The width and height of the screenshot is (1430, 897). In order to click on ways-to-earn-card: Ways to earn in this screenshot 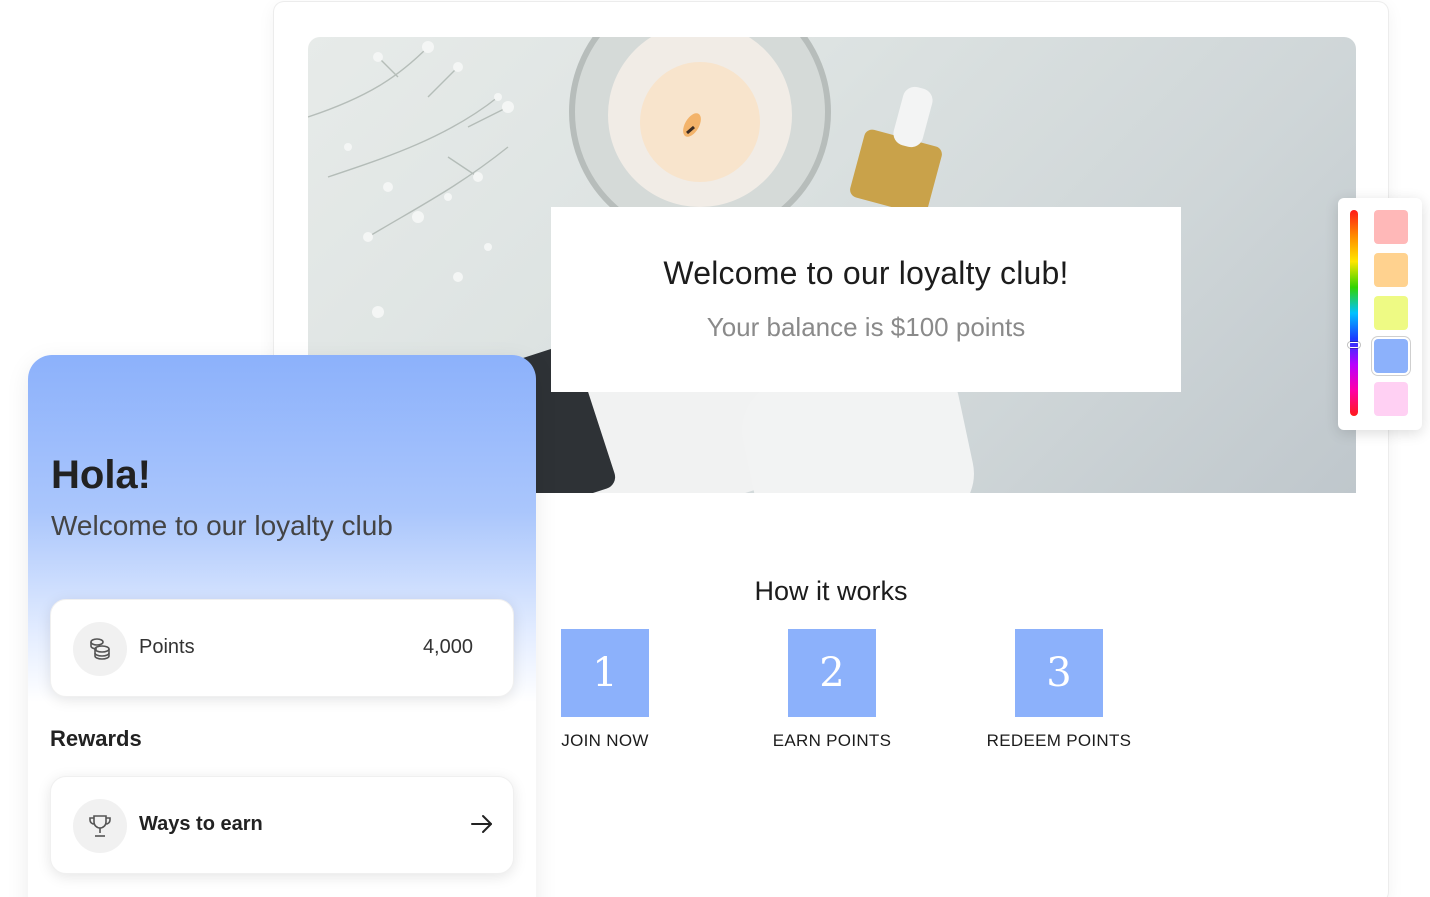, I will do `click(282, 825)`.